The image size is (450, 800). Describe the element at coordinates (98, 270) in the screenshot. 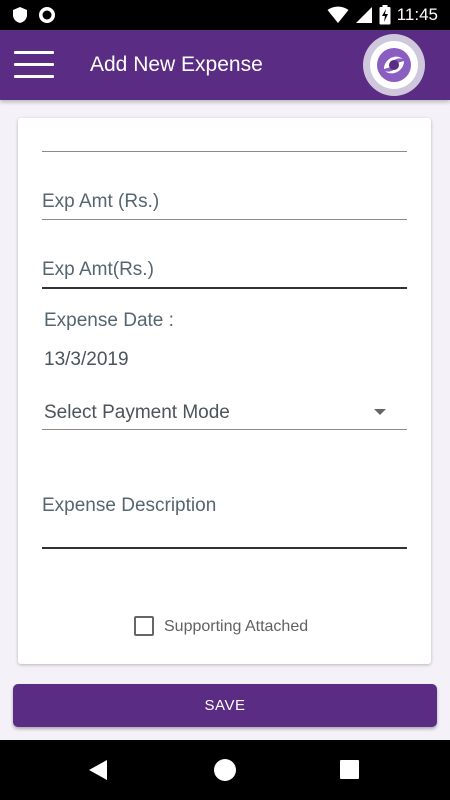

I see `exp-amount-secondary-field: Exp Amt(Rs.)` at that location.